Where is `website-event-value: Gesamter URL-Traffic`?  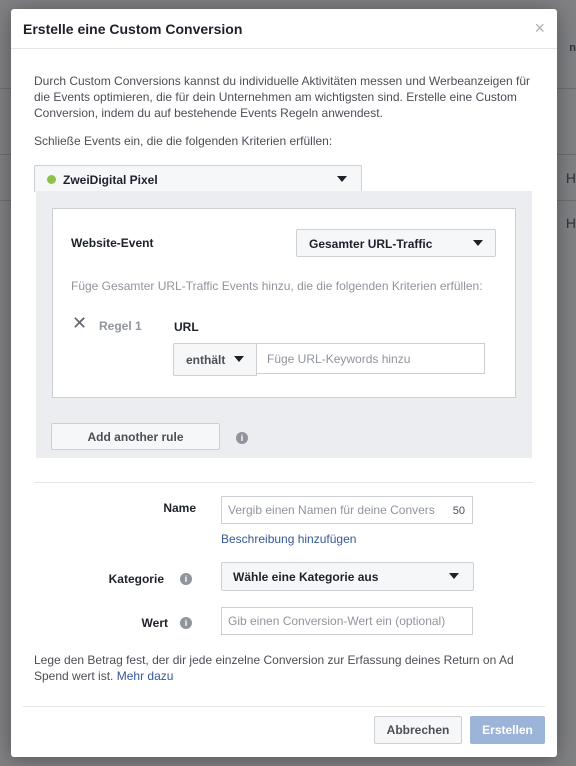 website-event-value: Gesamter URL-Traffic is located at coordinates (371, 244).